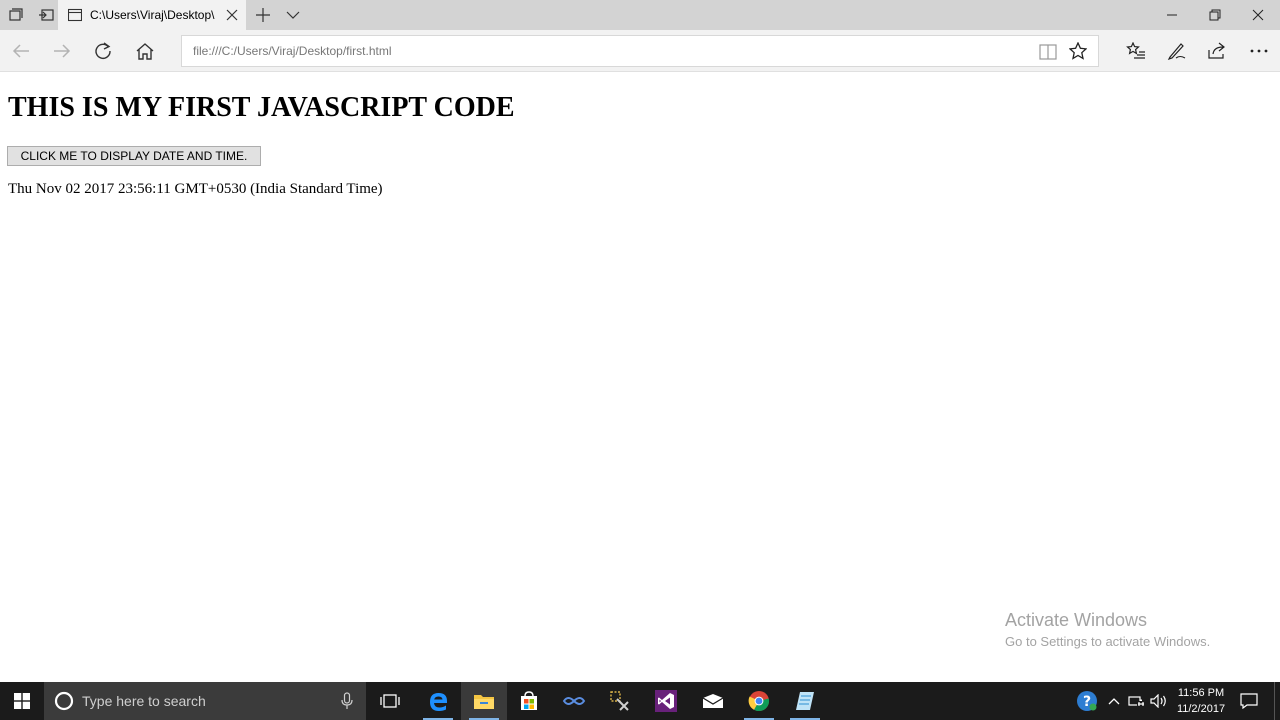 The width and height of the screenshot is (1280, 720). What do you see at coordinates (1201, 693) in the screenshot?
I see `clock-time: 11:56 PM` at bounding box center [1201, 693].